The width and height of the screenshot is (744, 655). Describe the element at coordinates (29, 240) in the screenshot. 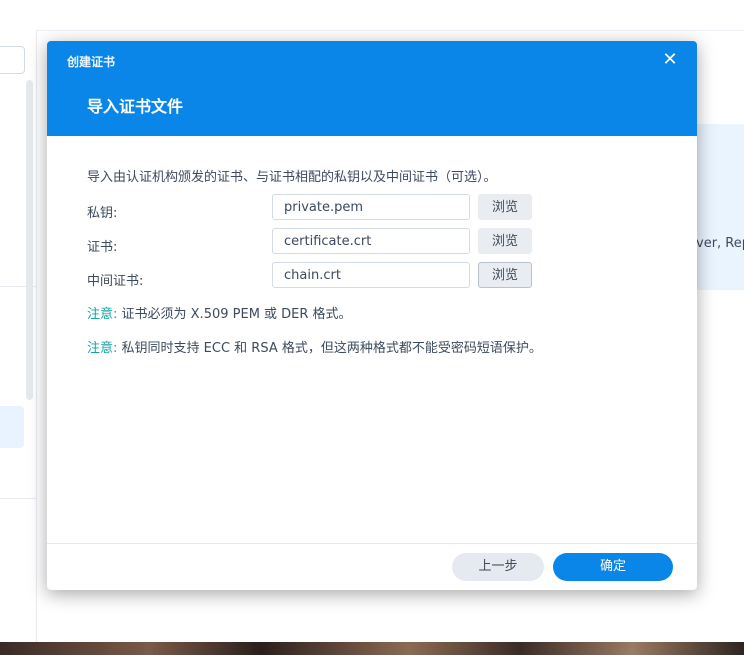

I see `sidebar-scrollbar` at that location.